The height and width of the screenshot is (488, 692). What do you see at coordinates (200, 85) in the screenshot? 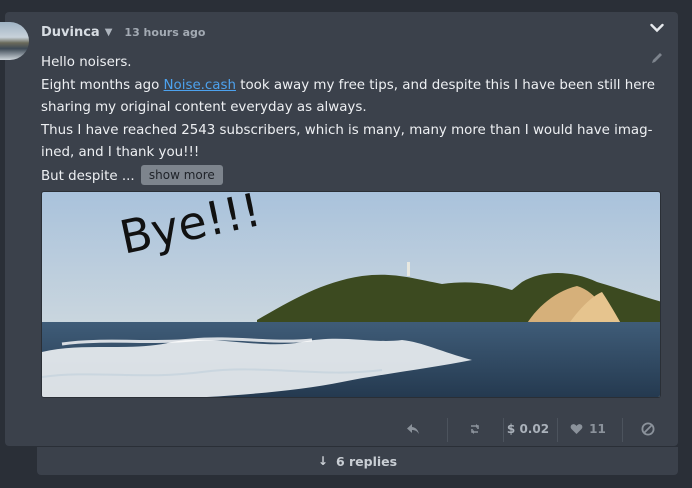
I see `noise-cash-link: Noise.cash` at bounding box center [200, 85].